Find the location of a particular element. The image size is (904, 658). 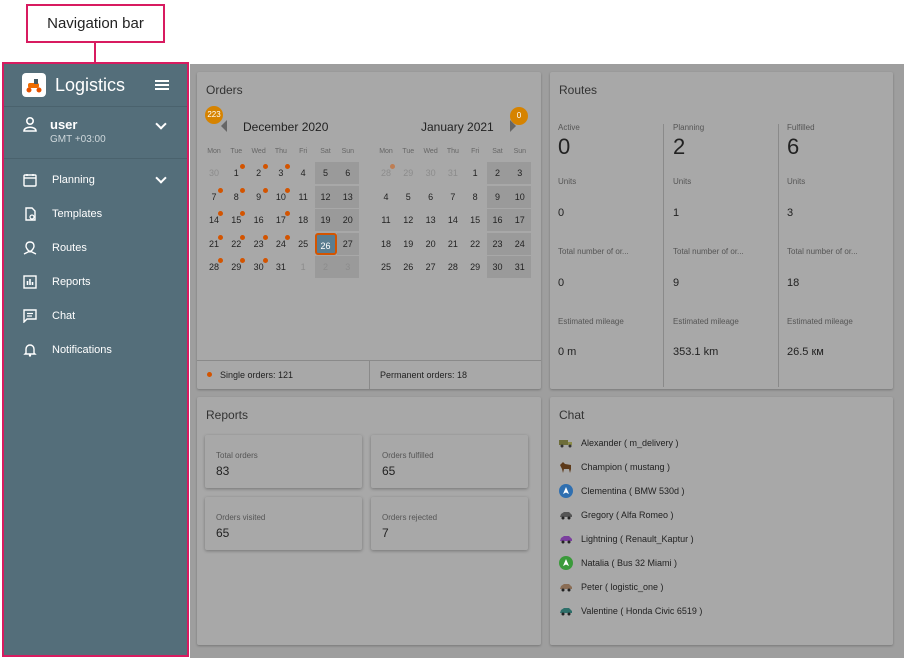

sidebar-item-reports: Reports is located at coordinates (95, 282).